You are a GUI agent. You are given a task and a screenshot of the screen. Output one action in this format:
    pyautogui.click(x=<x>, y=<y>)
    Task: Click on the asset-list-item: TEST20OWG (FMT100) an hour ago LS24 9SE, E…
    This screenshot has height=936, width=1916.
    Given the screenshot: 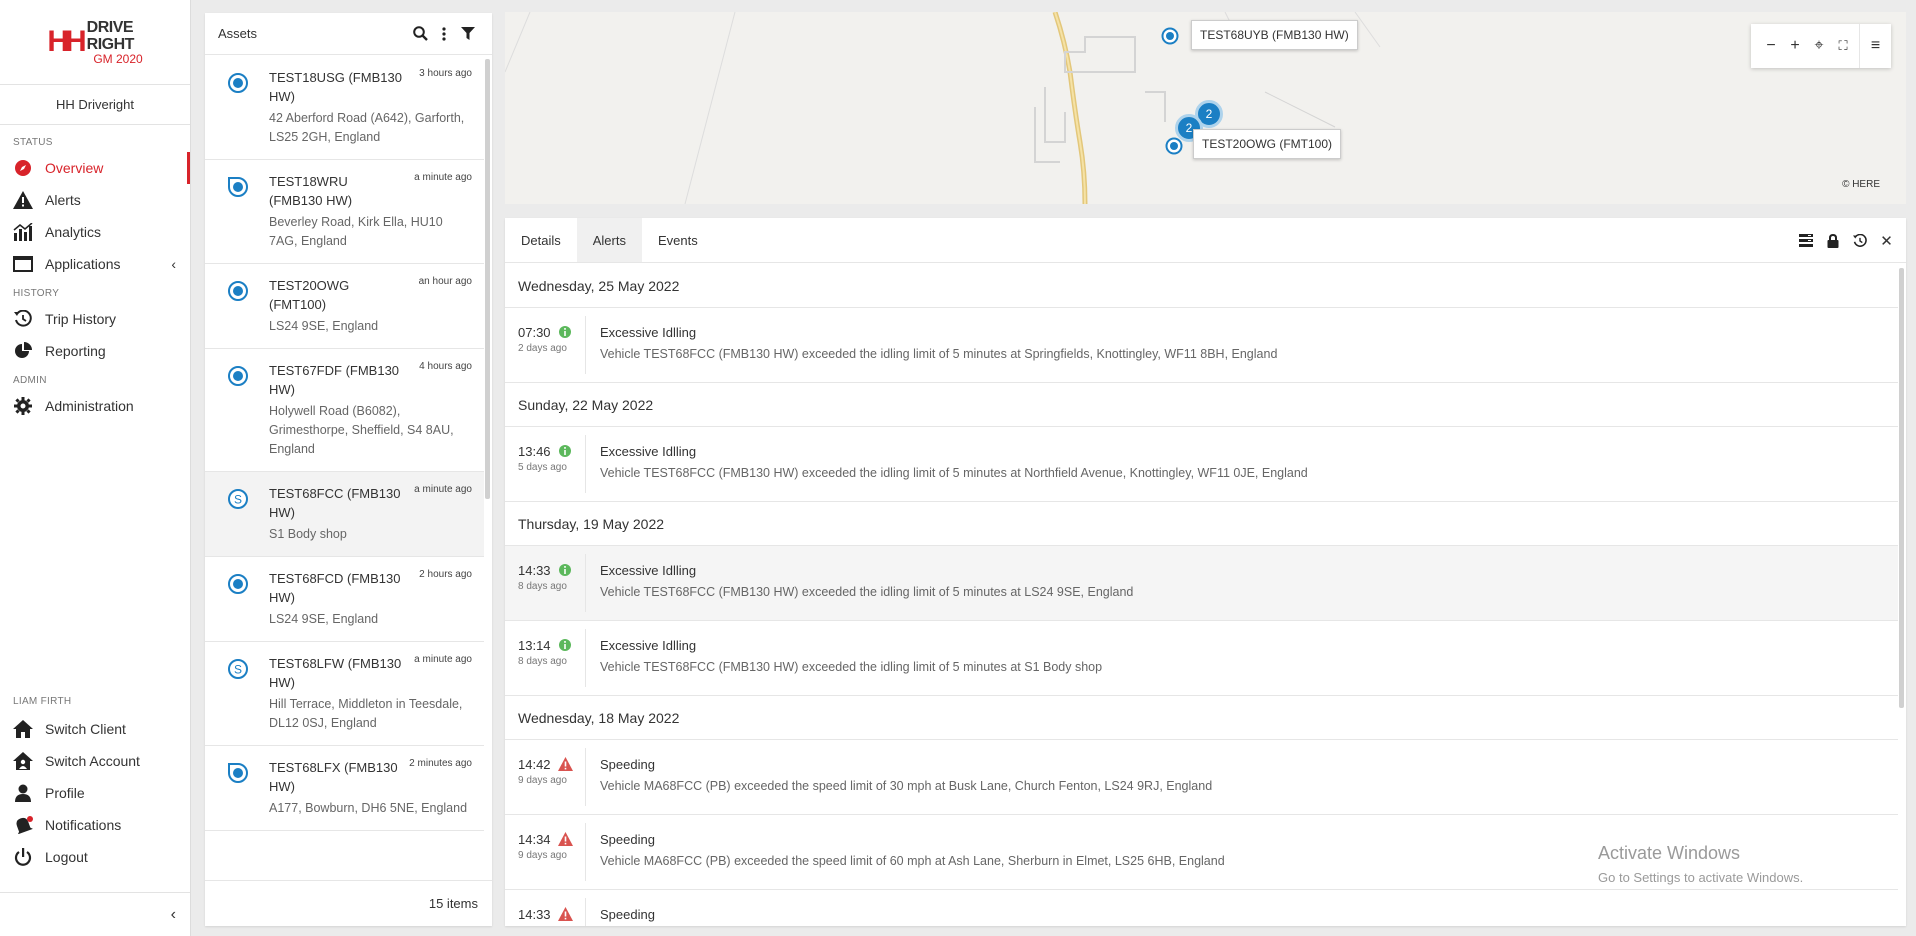 What is the action you would take?
    pyautogui.click(x=344, y=306)
    